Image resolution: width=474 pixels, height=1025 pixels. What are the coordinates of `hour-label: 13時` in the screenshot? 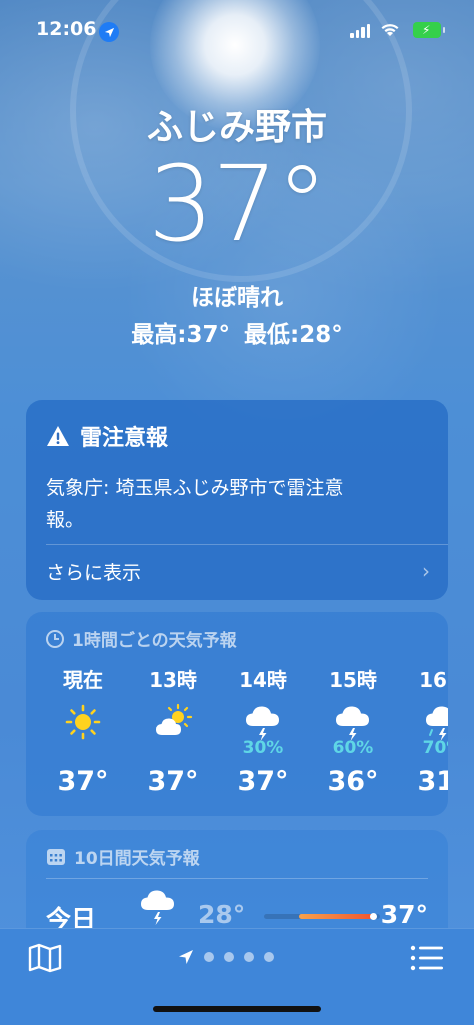 It's located at (173, 680).